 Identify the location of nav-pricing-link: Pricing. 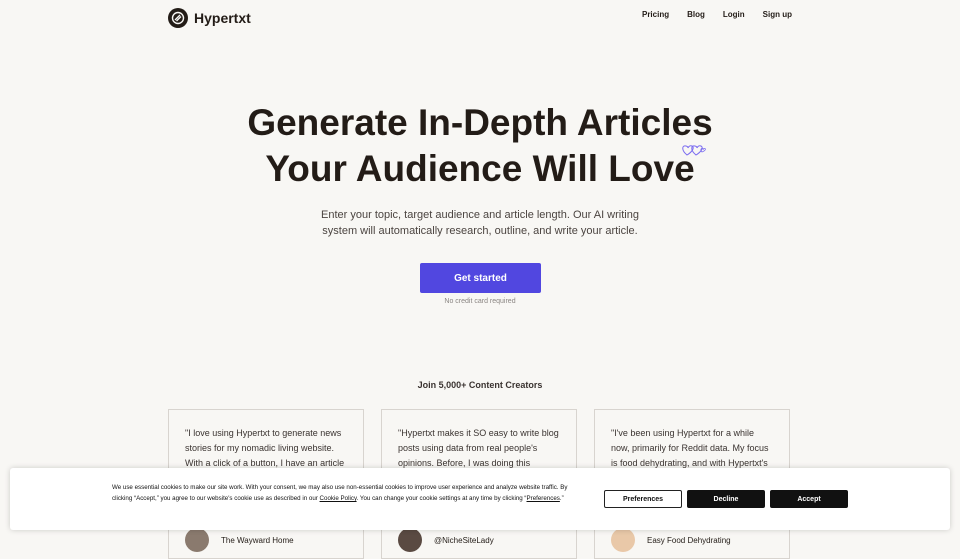
(655, 14).